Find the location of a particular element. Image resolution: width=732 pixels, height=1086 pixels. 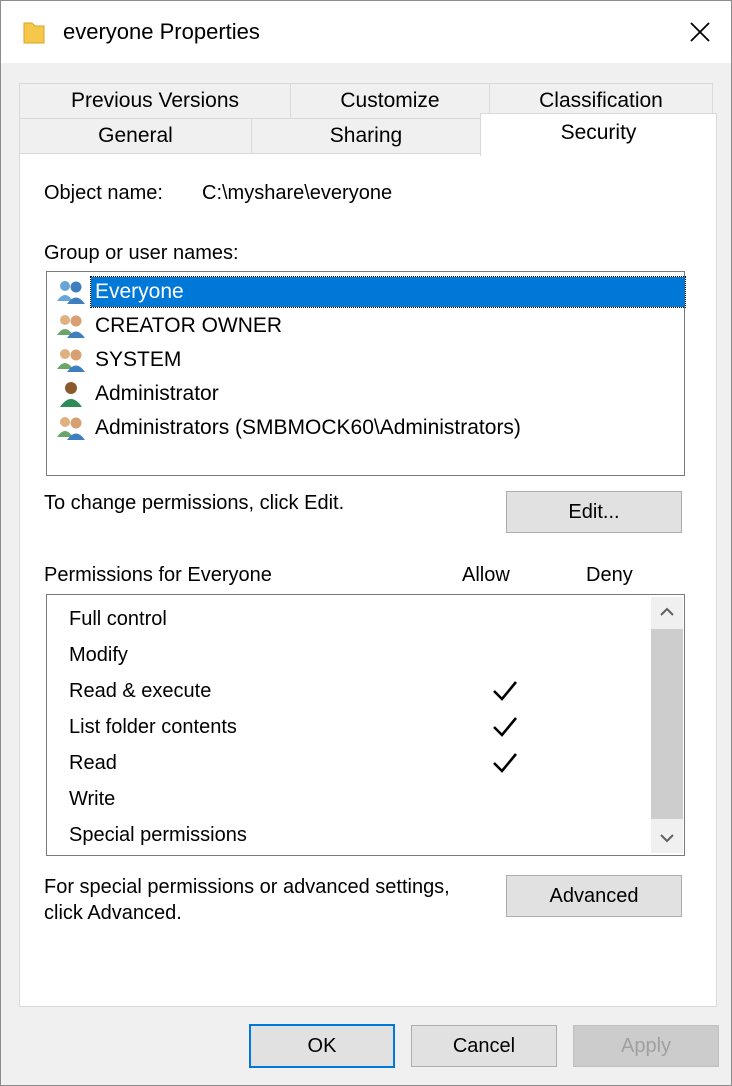

user-item-system: SYSTEM is located at coordinates (370, 360).